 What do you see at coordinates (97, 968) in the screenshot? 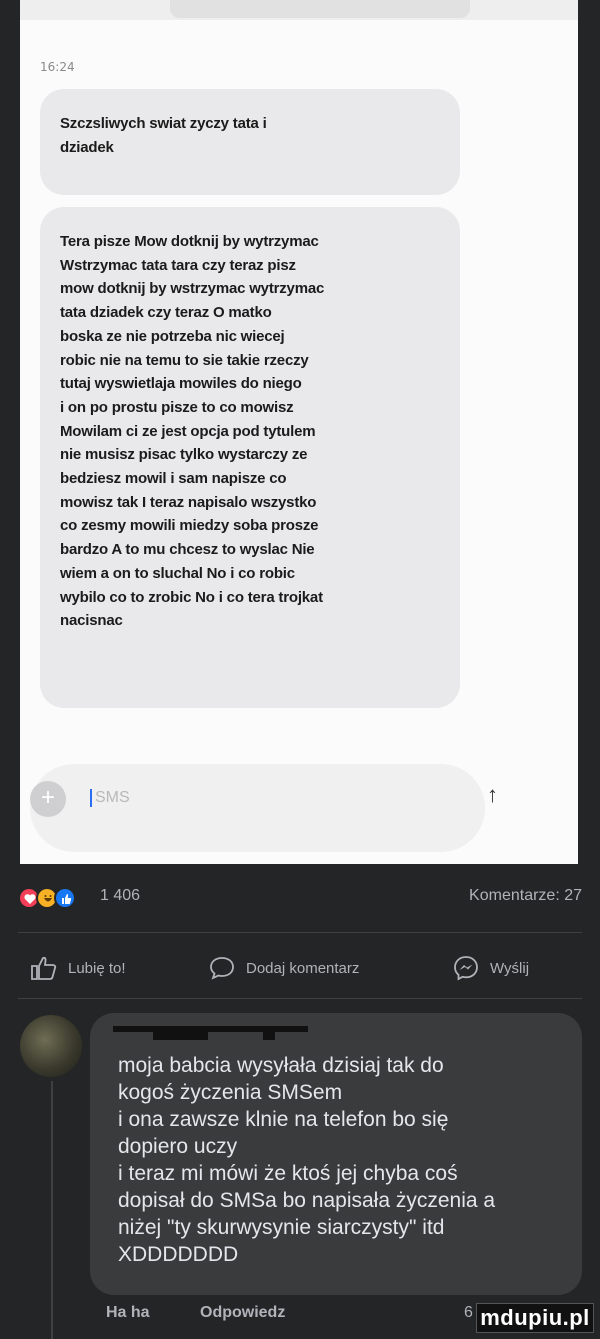
I see `like-label: Lubię to!` at bounding box center [97, 968].